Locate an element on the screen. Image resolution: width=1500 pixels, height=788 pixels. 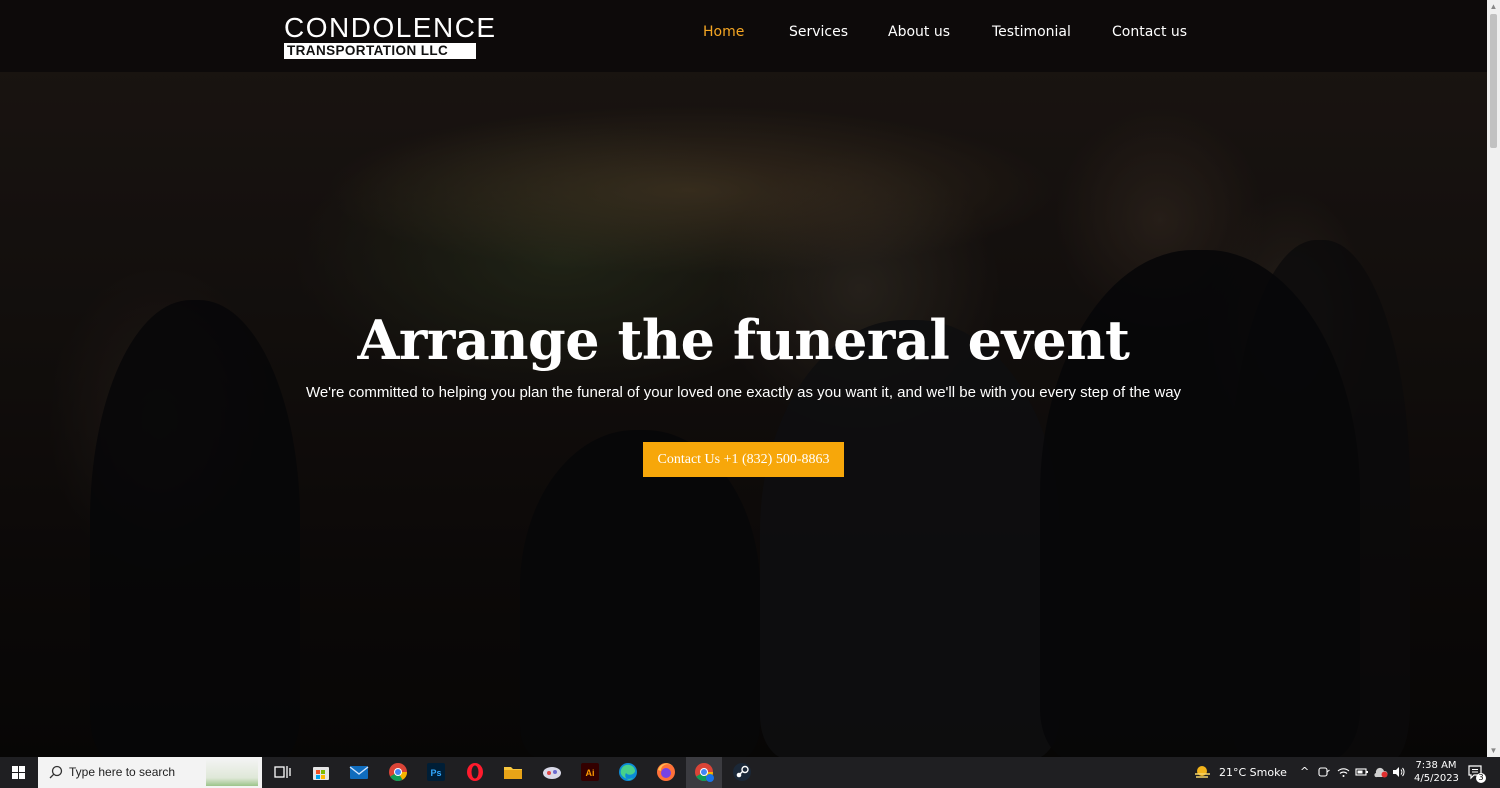
security-alert-icon is located at coordinates (1381, 772).